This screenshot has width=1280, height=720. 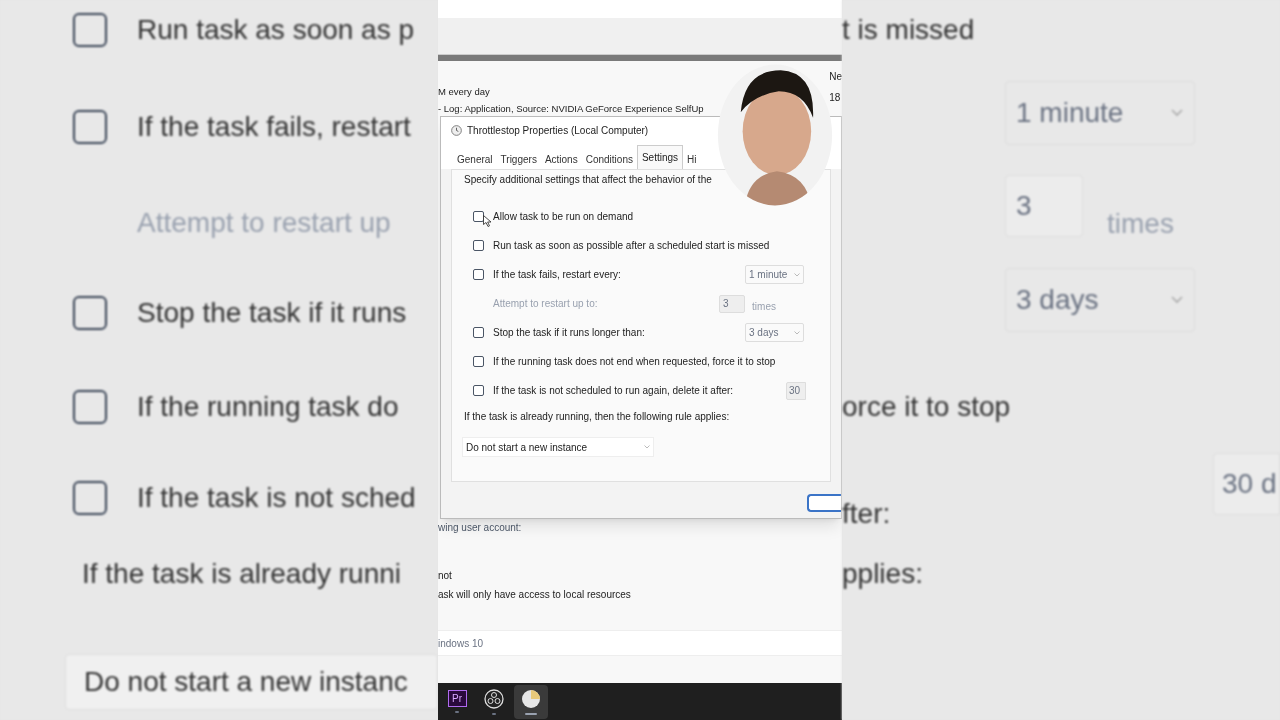 What do you see at coordinates (557, 275) in the screenshot?
I see `option-label: If the task fails, restart every:` at bounding box center [557, 275].